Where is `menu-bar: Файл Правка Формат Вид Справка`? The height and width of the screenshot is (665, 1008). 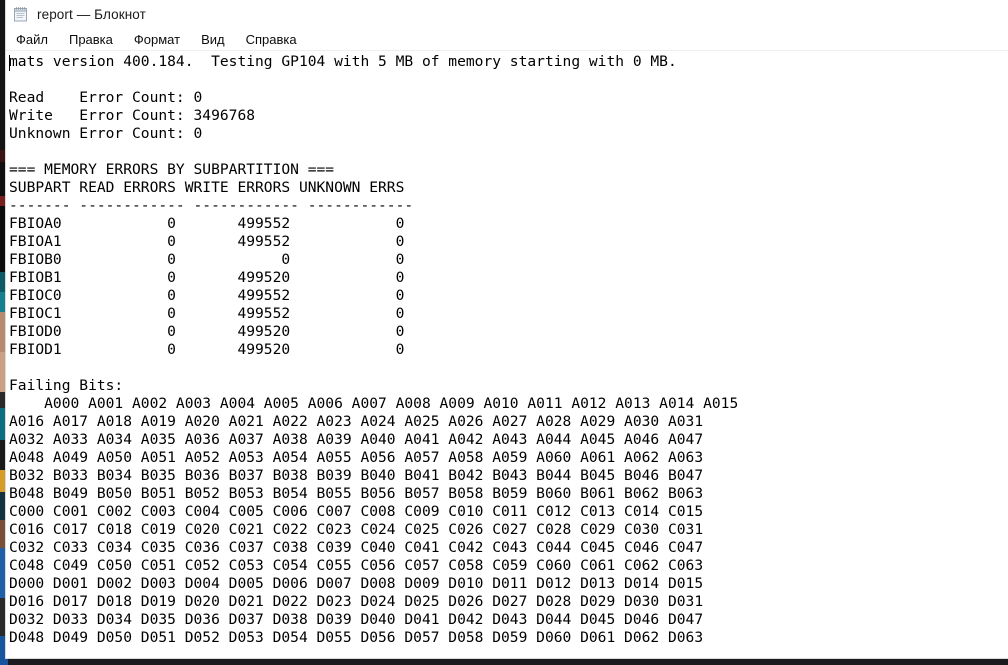
menu-bar: Файл Правка Формат Вид Справка is located at coordinates (507, 39).